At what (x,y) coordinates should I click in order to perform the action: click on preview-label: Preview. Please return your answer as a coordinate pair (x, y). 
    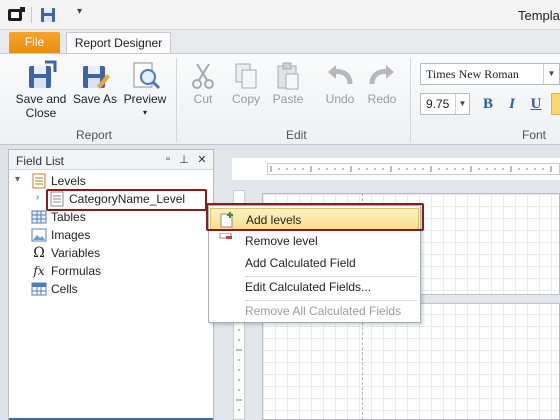
    Looking at the image, I should click on (145, 99).